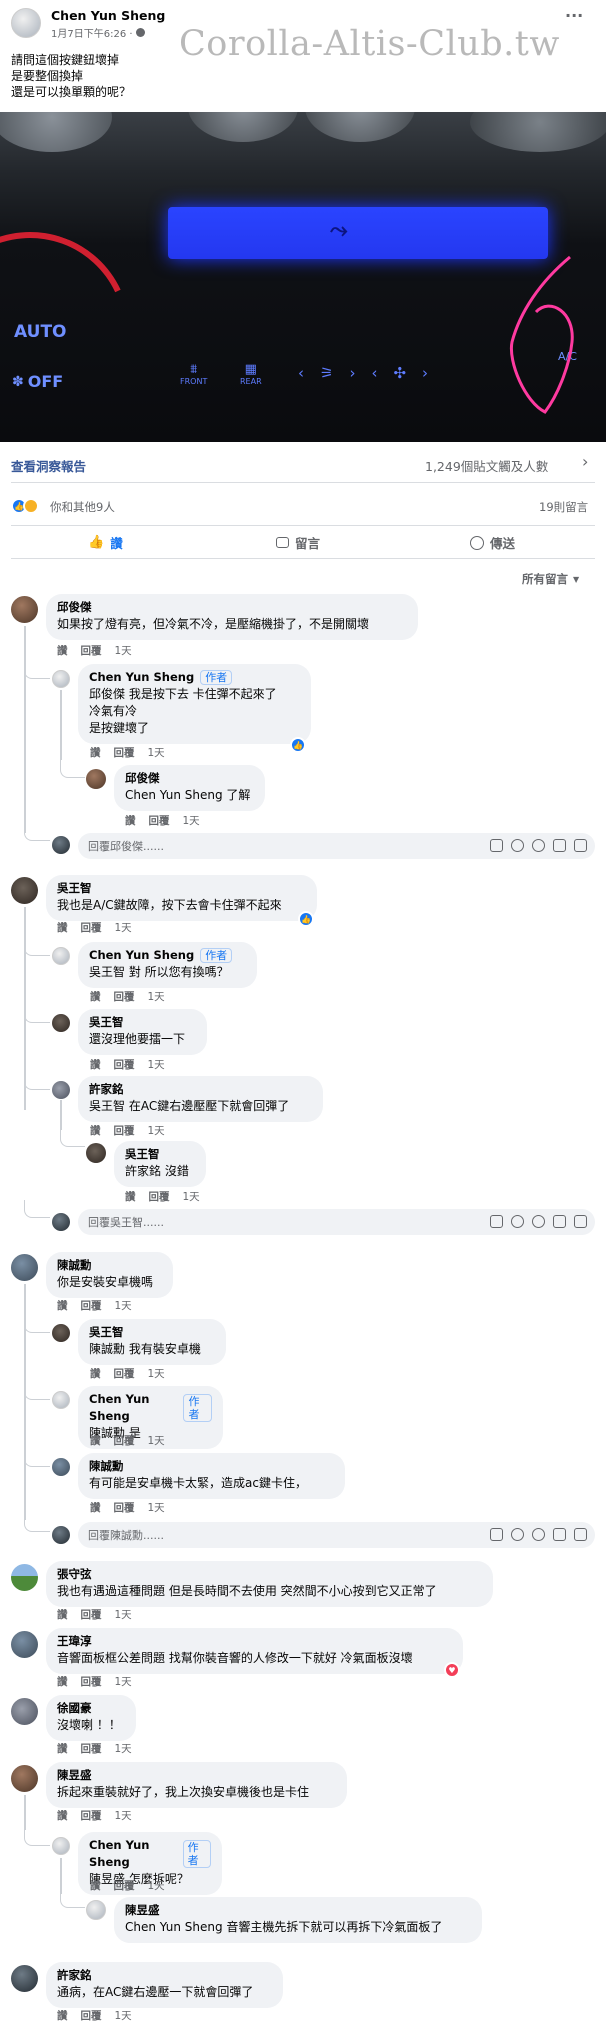 This screenshot has width=606, height=2026. I want to click on comment-action-button: 留言, so click(298, 542).